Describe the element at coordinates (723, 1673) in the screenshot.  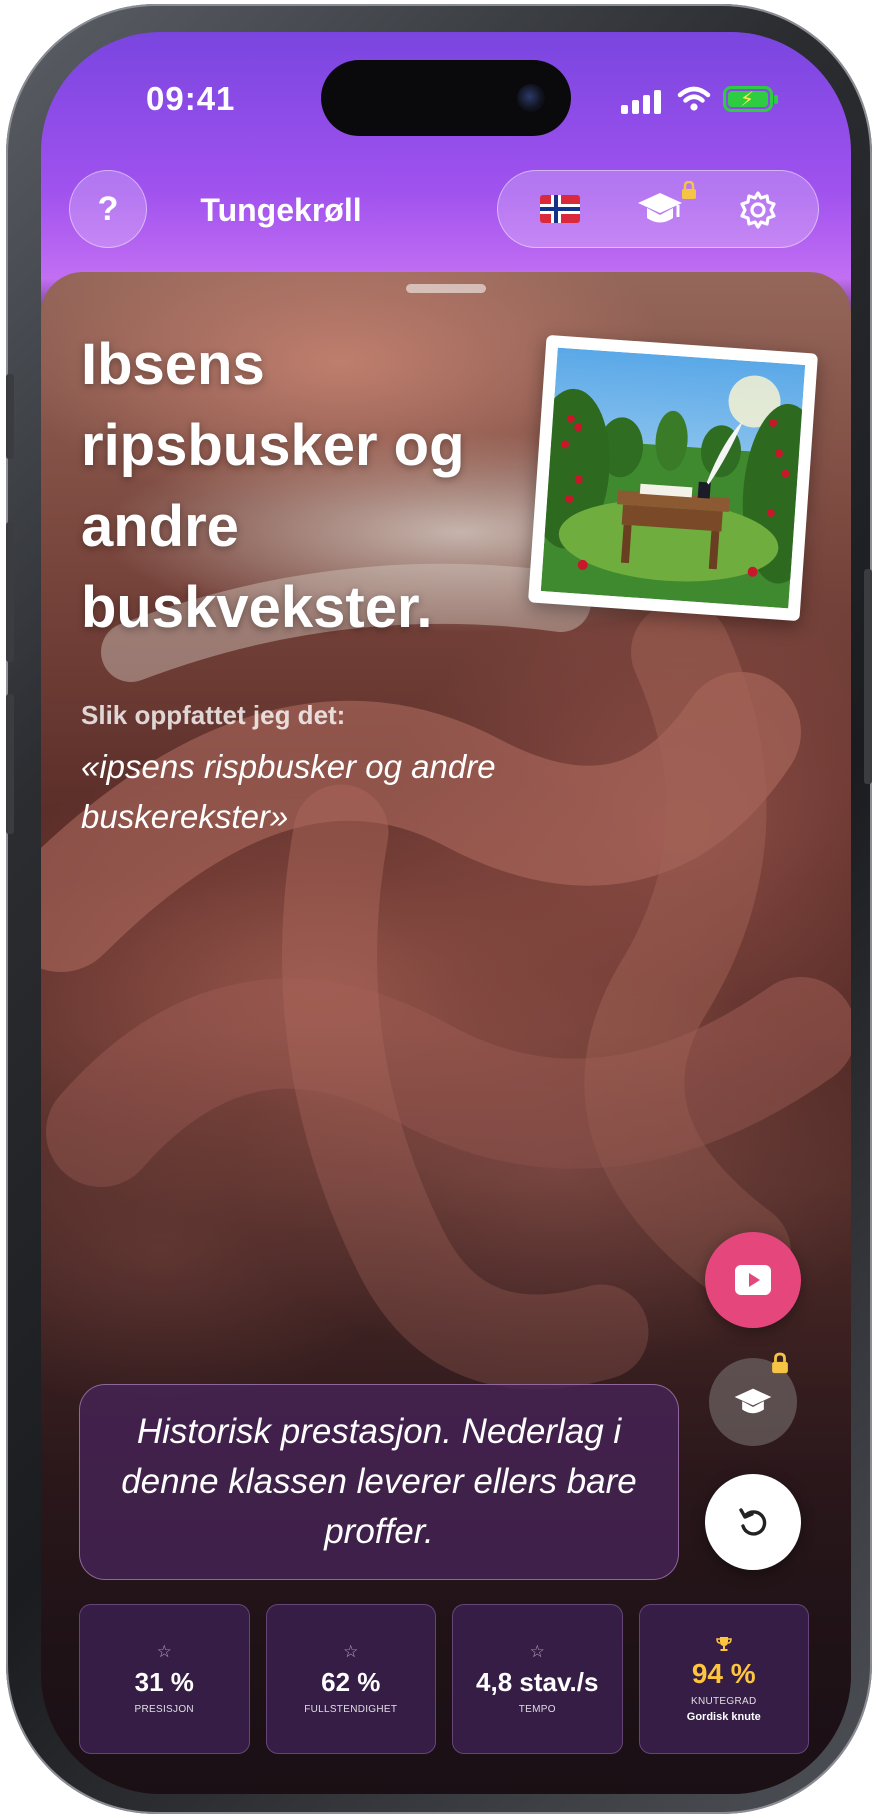
I see `stat-value: 94 %` at that location.